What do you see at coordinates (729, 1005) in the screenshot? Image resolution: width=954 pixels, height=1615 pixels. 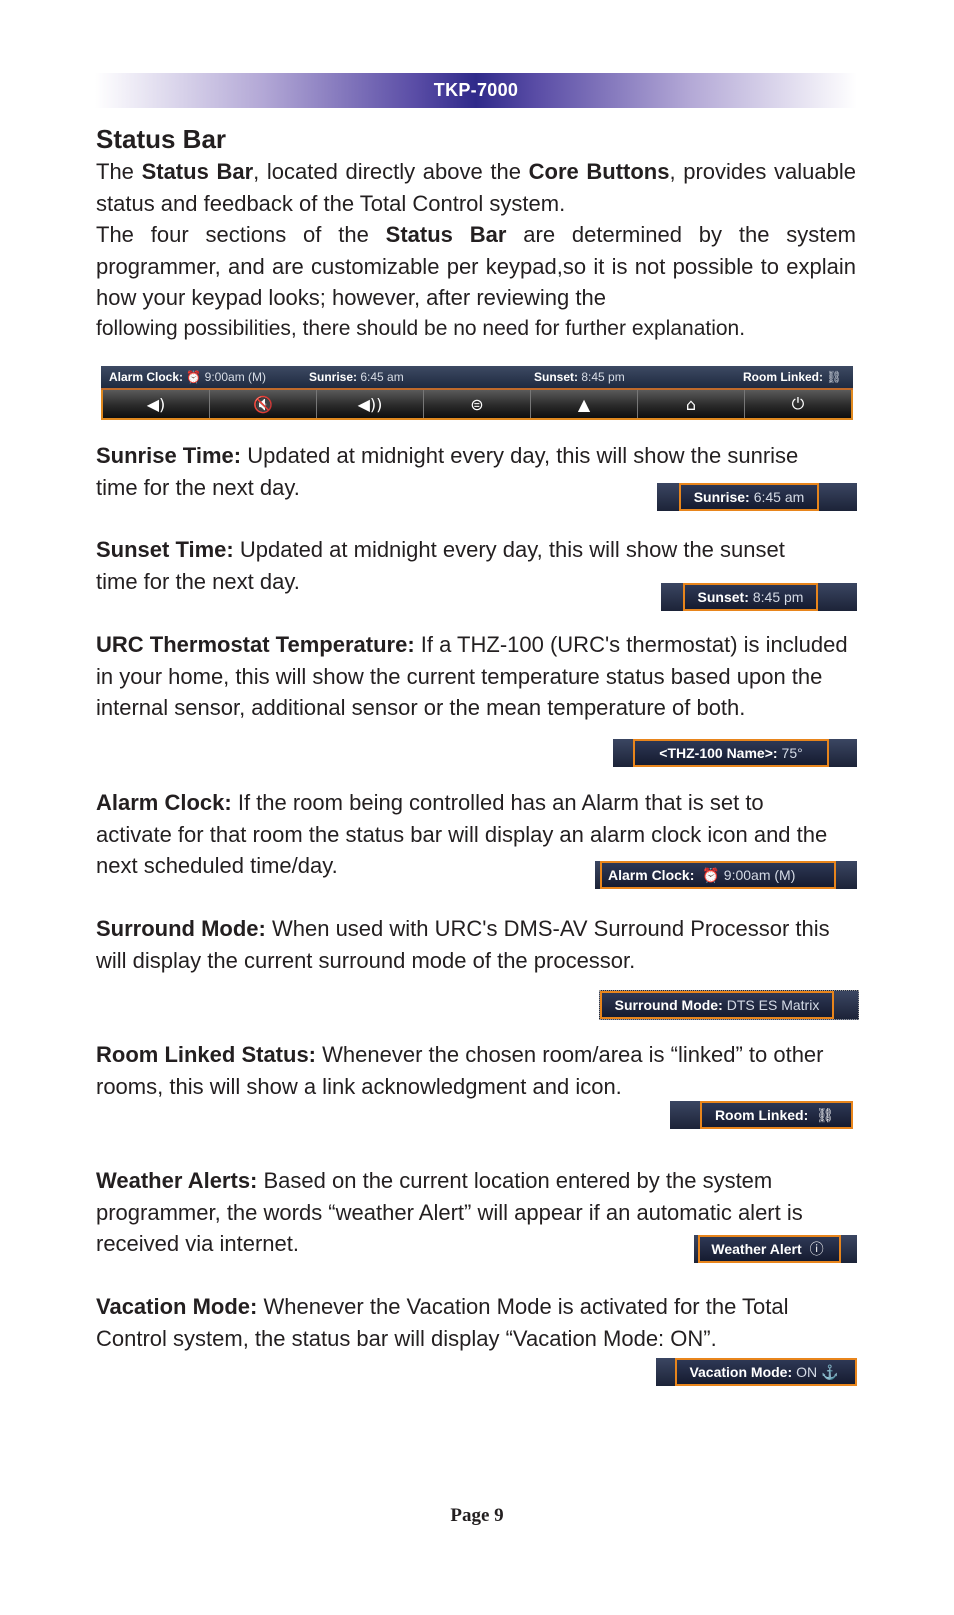 I see `surround-mode-badge: Surround Mode: DTS ES Matrix` at bounding box center [729, 1005].